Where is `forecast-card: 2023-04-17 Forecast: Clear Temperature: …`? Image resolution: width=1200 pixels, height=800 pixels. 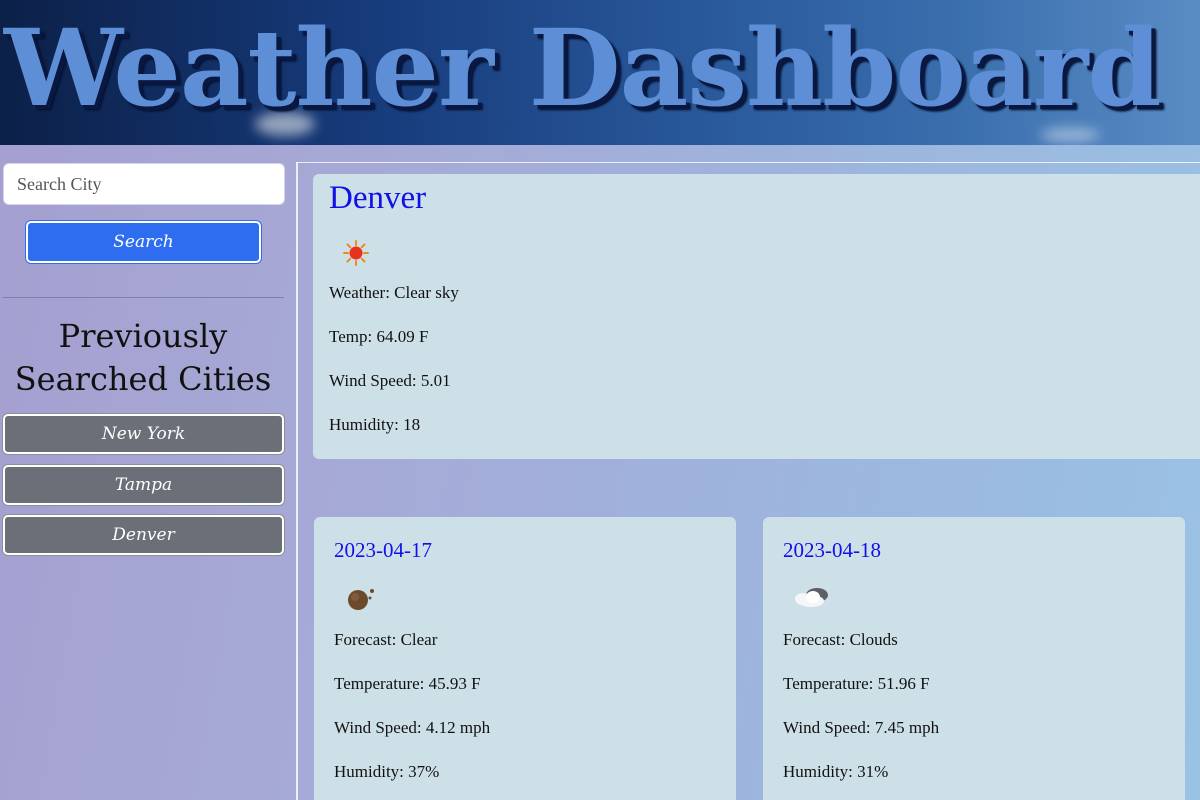
forecast-card: 2023-04-17 Forecast: Clear Temperature: … is located at coordinates (525, 658).